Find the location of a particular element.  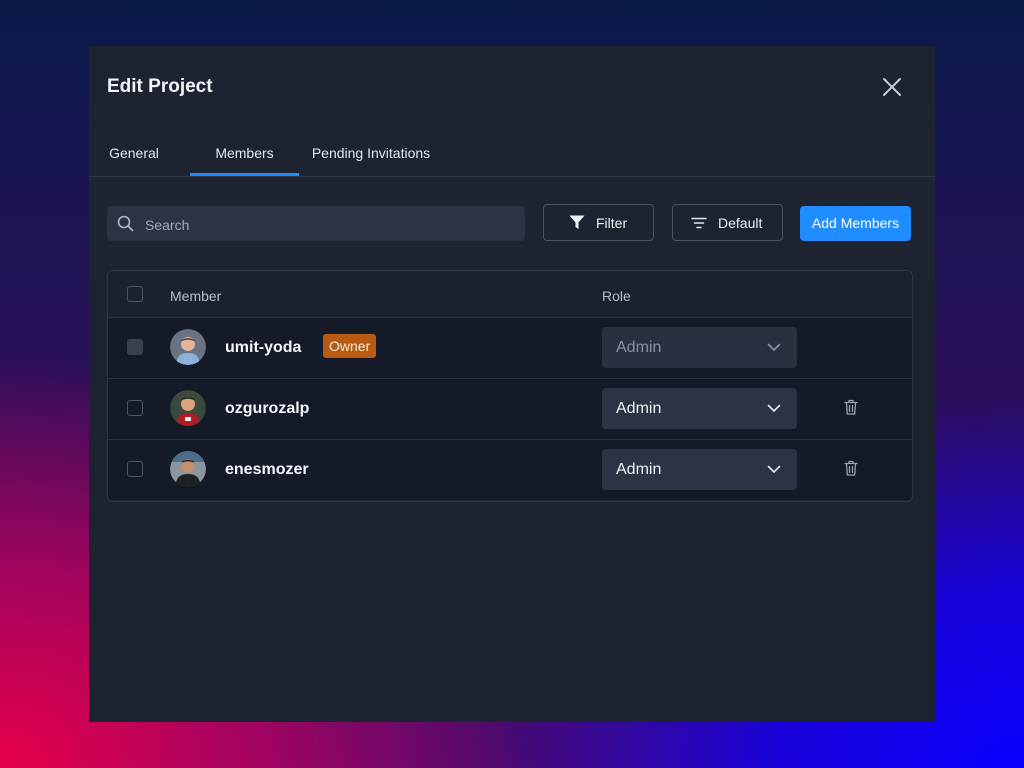

member-username: enesmozer is located at coordinates (267, 469).